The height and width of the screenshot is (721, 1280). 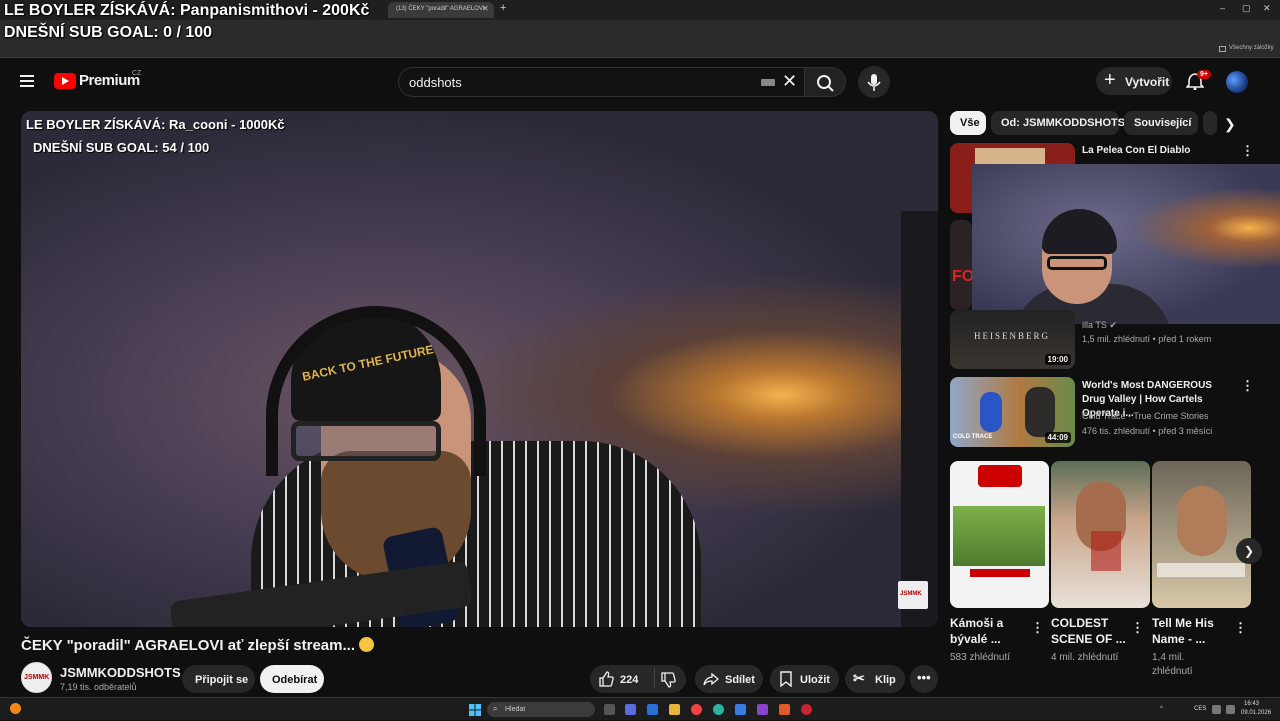 I want to click on webcam-overlay, so click(x=1126, y=244).